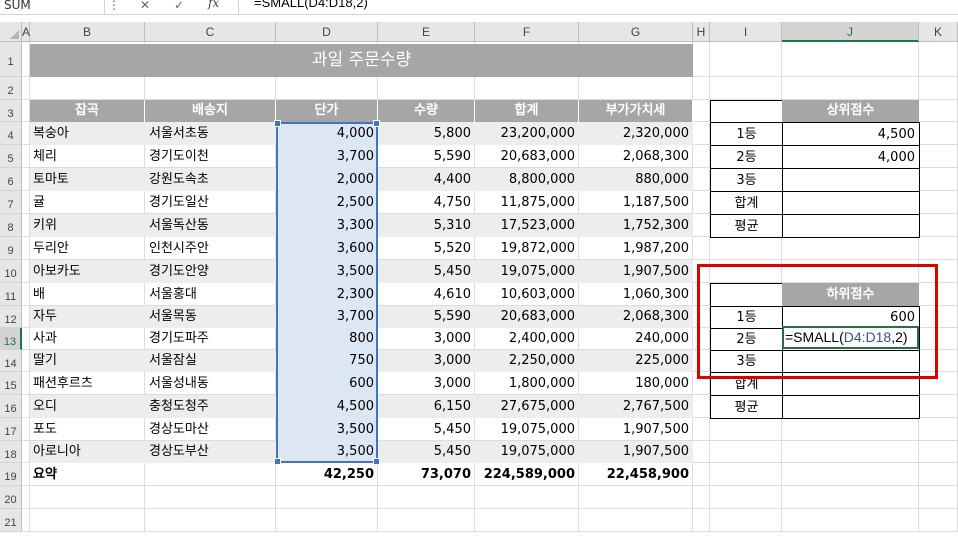 Image resolution: width=958 pixels, height=538 pixels. What do you see at coordinates (87, 225) in the screenshot?
I see `table-cell: 키위` at bounding box center [87, 225].